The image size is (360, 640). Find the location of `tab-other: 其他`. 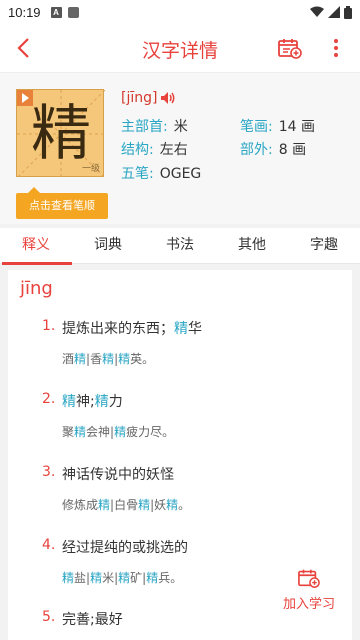

tab-other: 其他 is located at coordinates (252, 246).